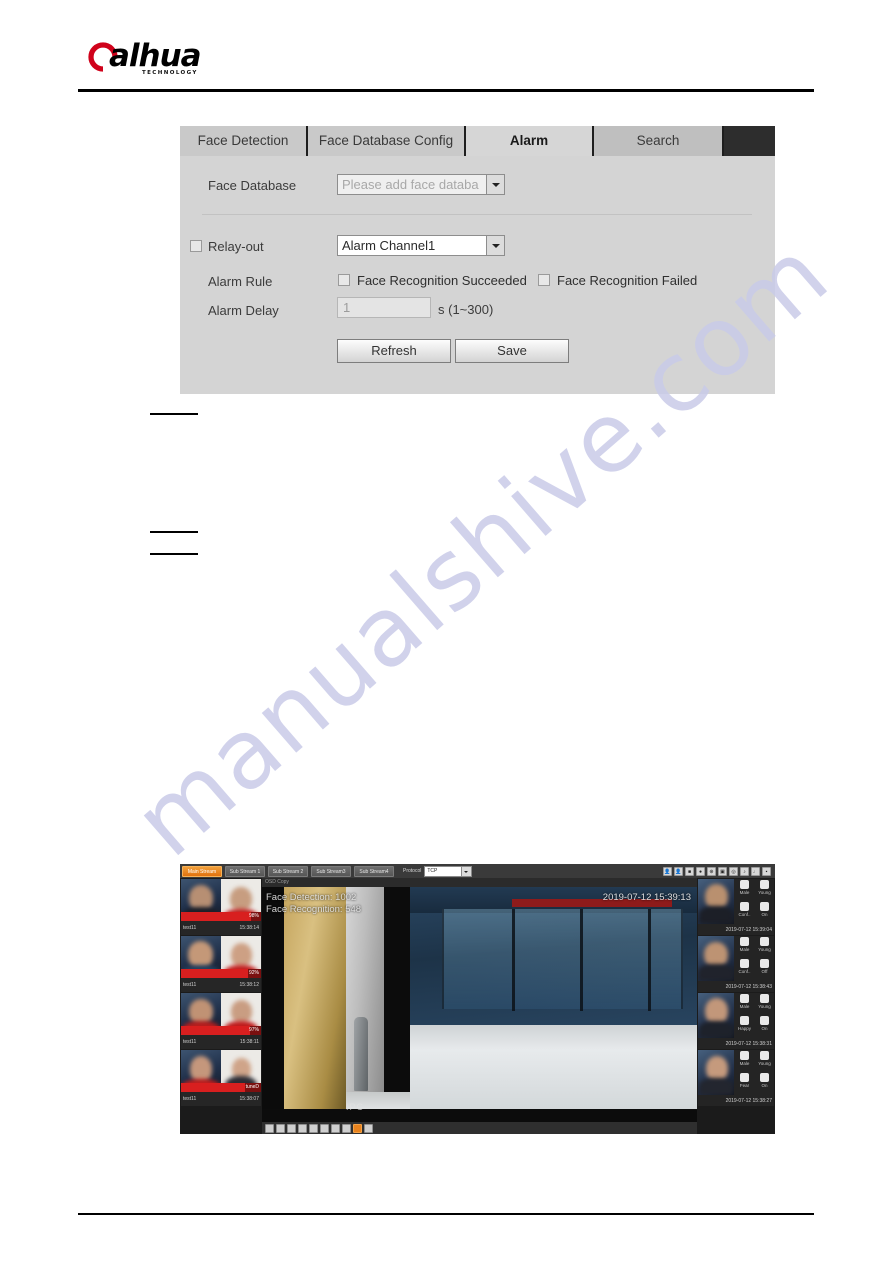  What do you see at coordinates (313, 1128) in the screenshot?
I see `window-icon` at bounding box center [313, 1128].